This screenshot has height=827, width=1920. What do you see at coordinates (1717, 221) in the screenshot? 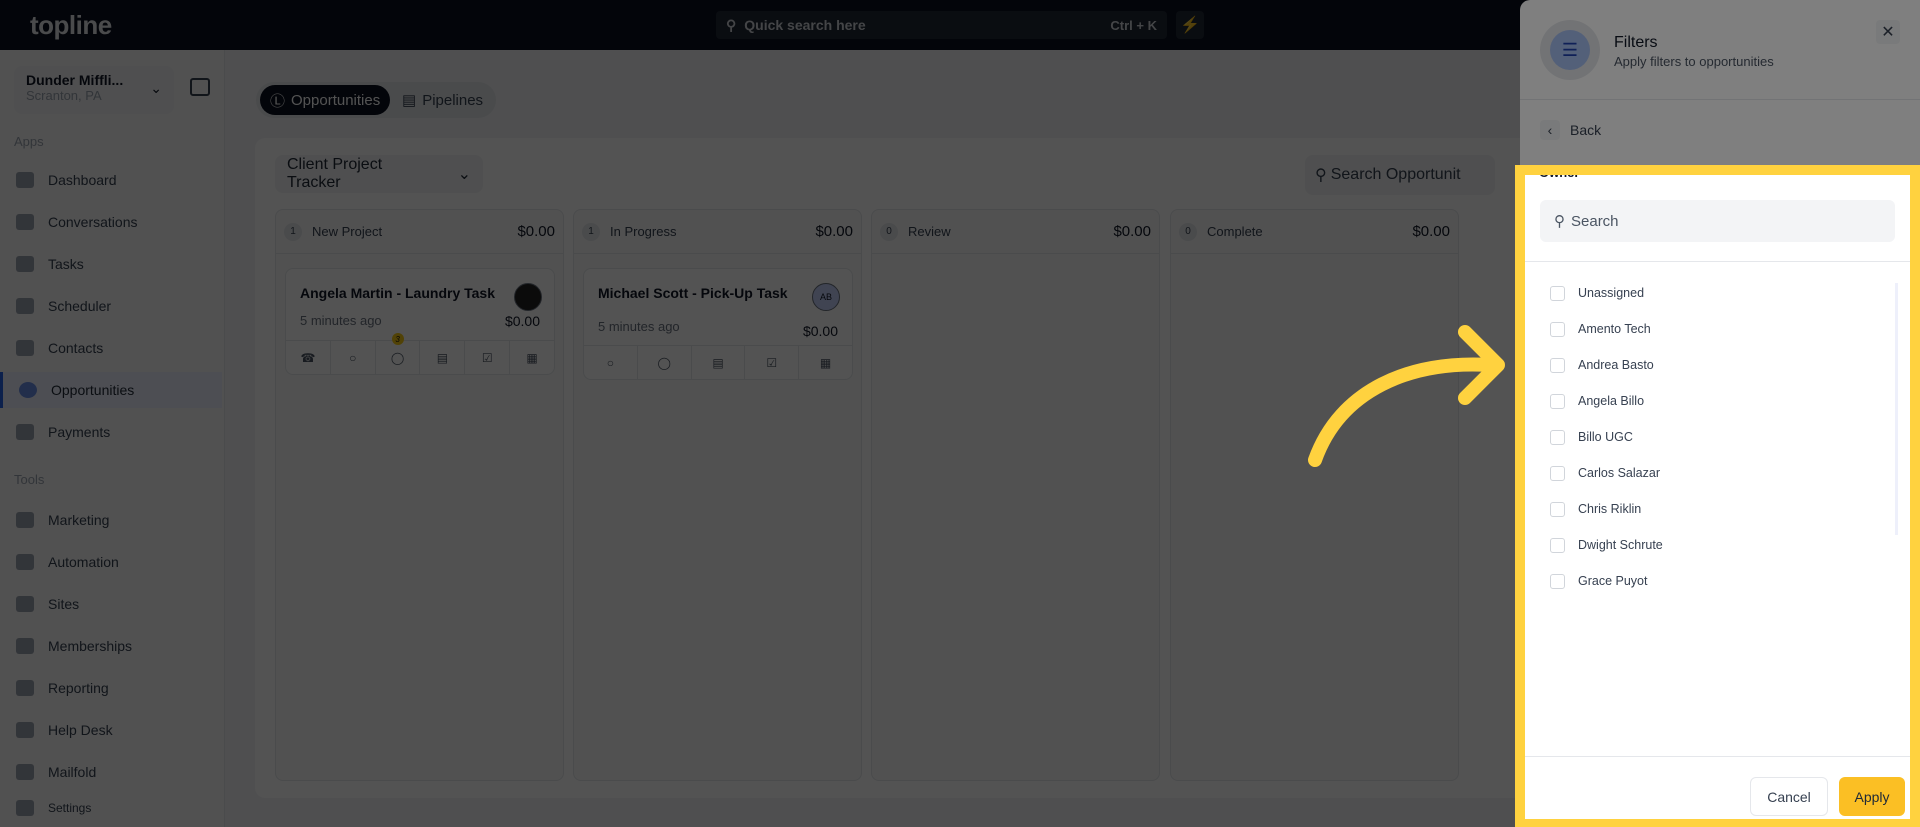
I see `owner-search-input: ⚲ Search` at bounding box center [1717, 221].